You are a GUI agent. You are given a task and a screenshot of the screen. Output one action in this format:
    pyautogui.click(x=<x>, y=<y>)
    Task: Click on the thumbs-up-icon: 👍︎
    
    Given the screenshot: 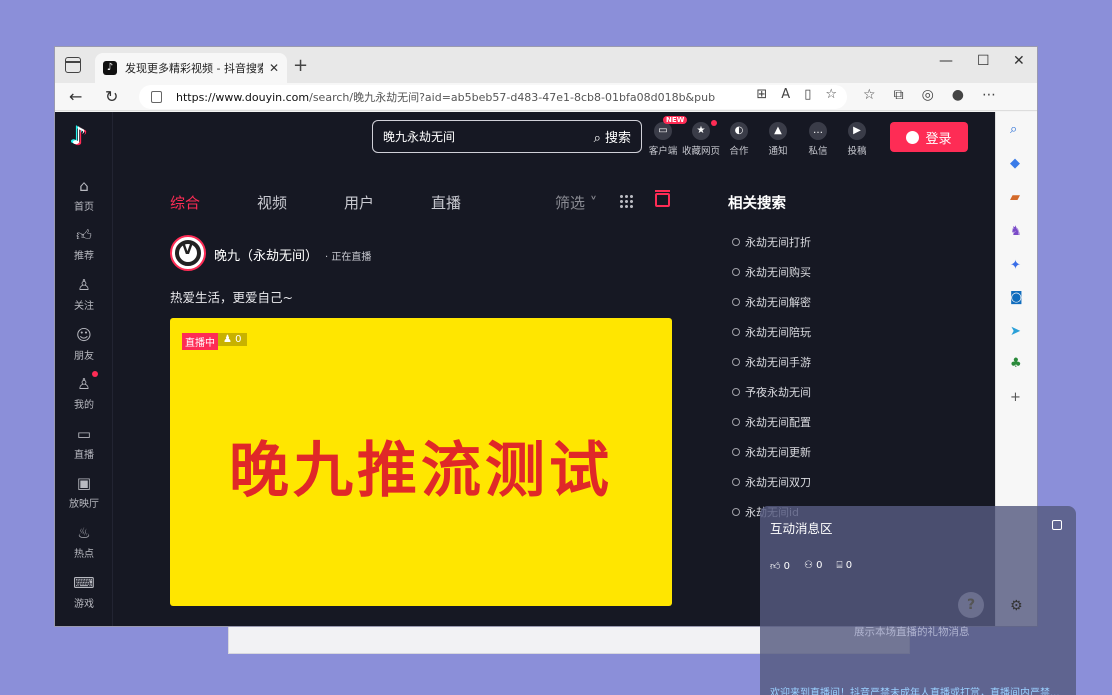 What is the action you would take?
    pyautogui.click(x=84, y=235)
    